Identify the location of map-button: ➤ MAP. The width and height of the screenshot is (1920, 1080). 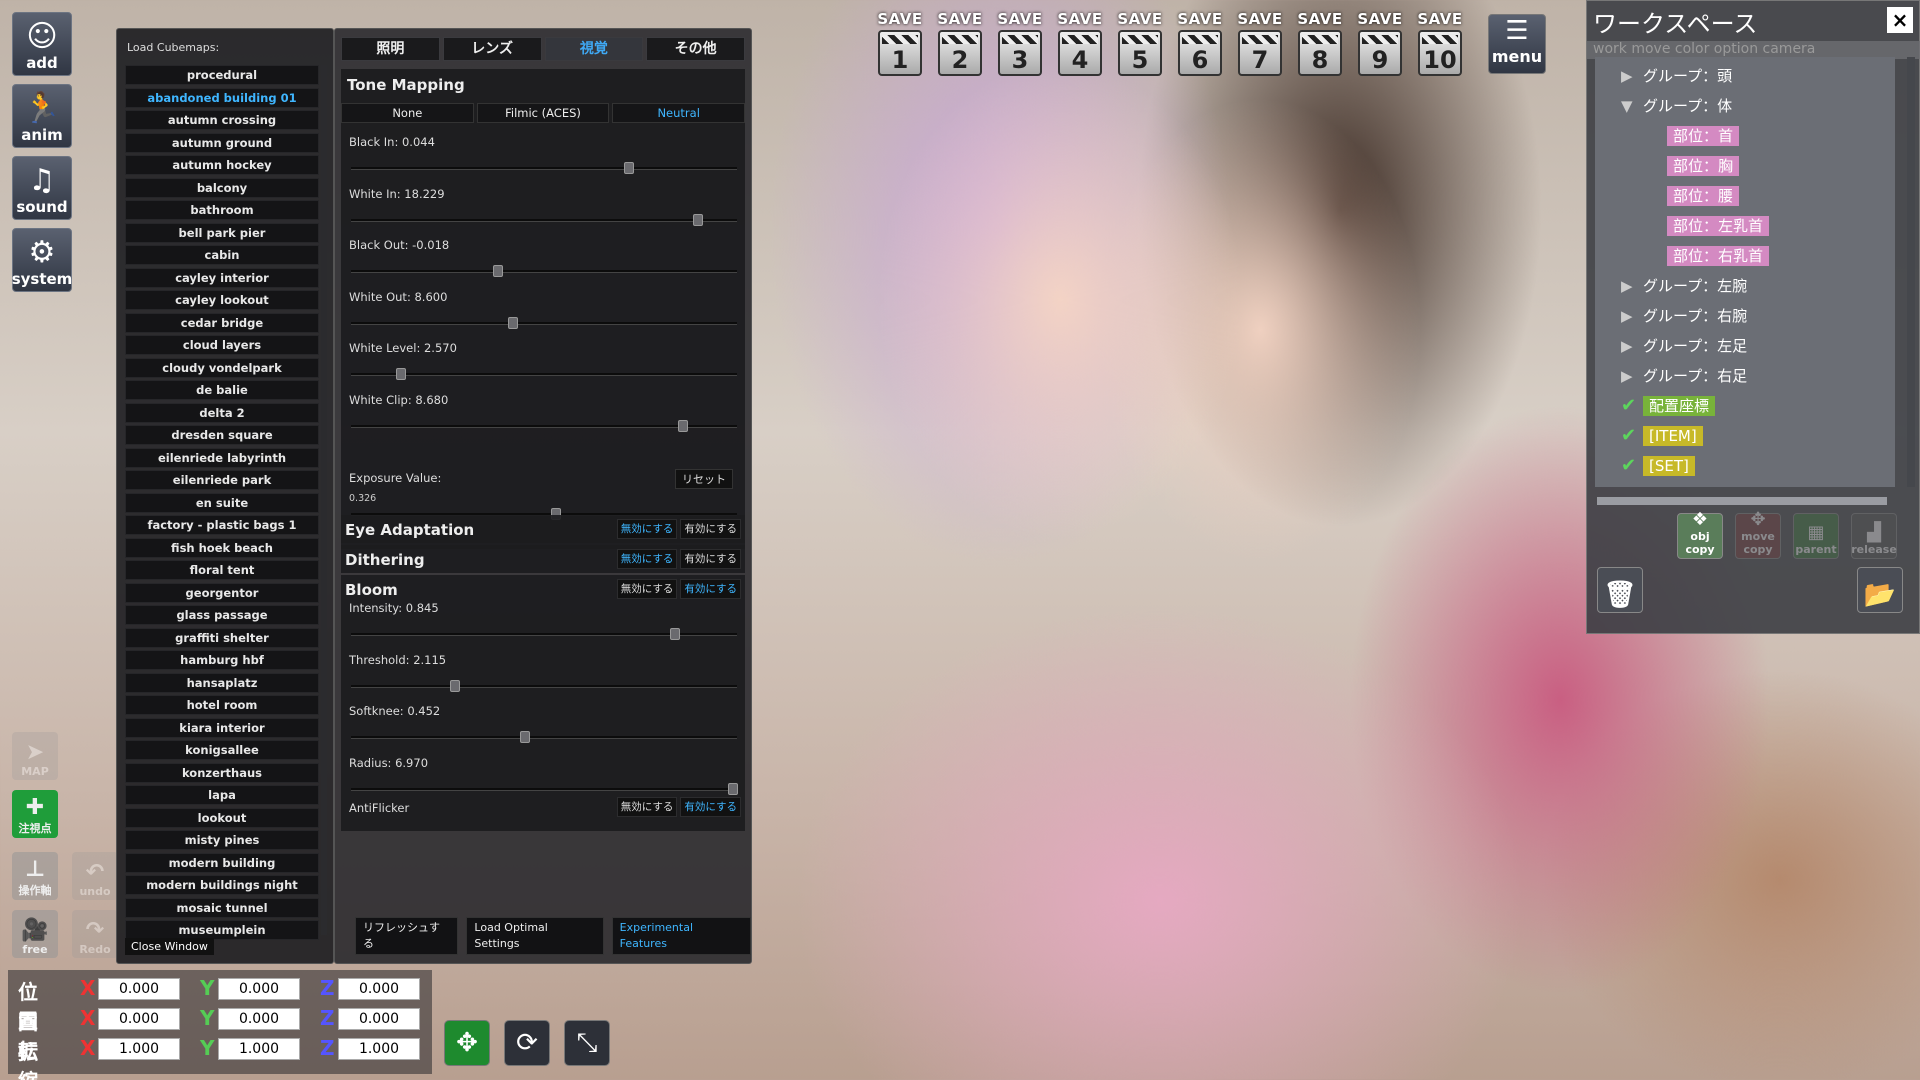
(35, 756).